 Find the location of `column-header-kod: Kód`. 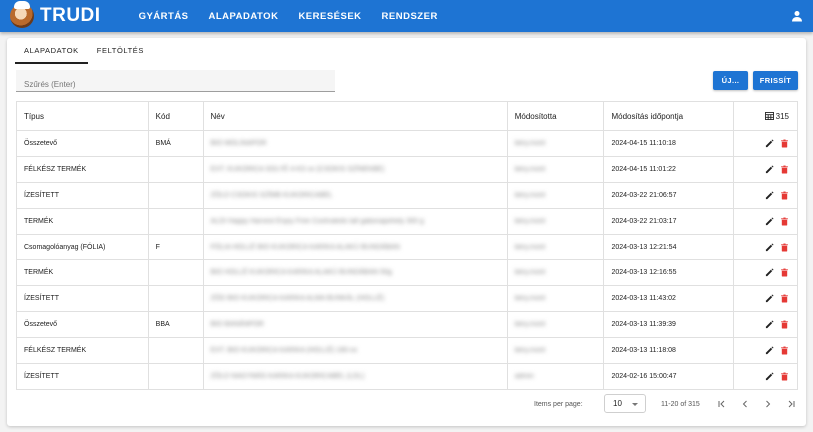

column-header-kod: Kód is located at coordinates (176, 116).